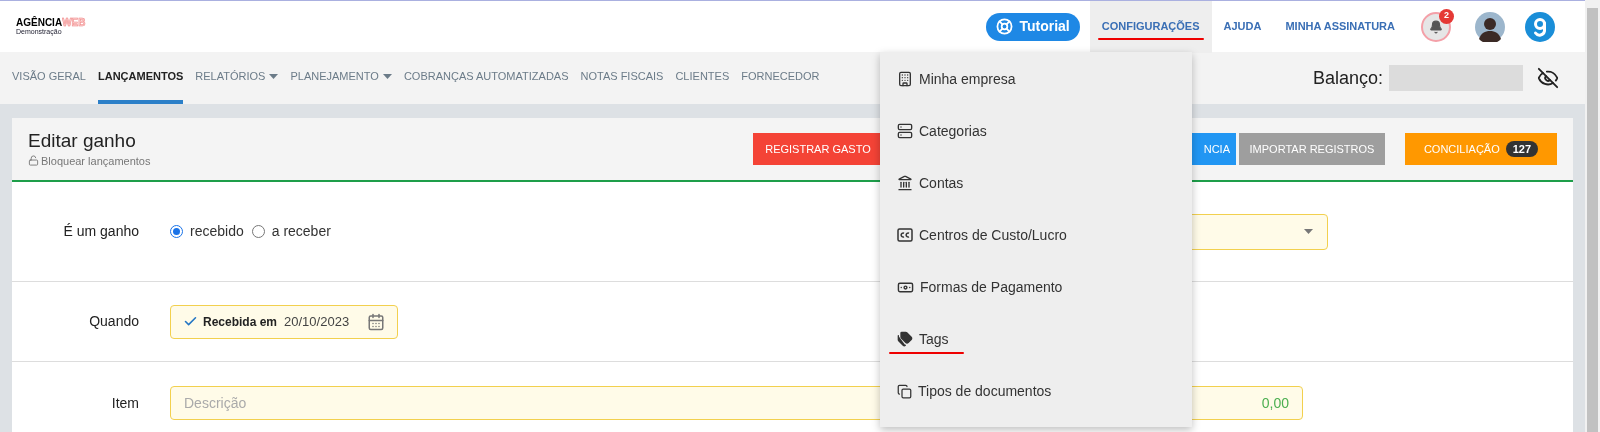 Image resolution: width=1600 pixels, height=432 pixels. Describe the element at coordinates (49, 78) in the screenshot. I see `nav-tab: VISÃO GERAL` at that location.